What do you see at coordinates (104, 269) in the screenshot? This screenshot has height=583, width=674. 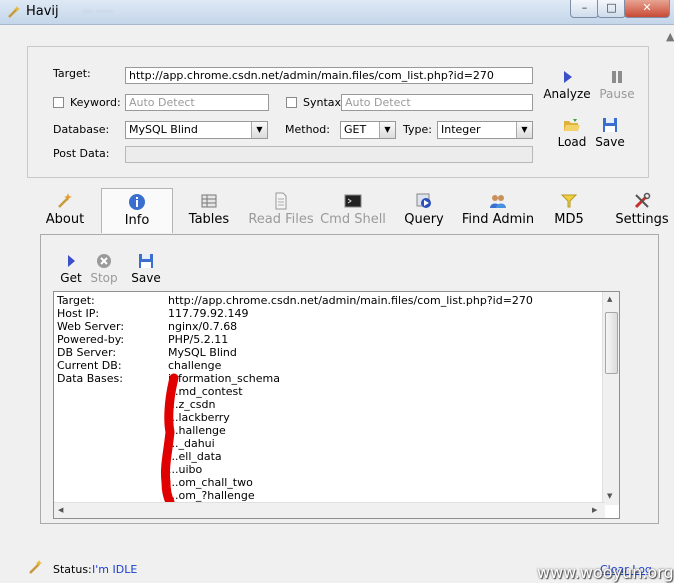 I see `stop-button: Stop` at bounding box center [104, 269].